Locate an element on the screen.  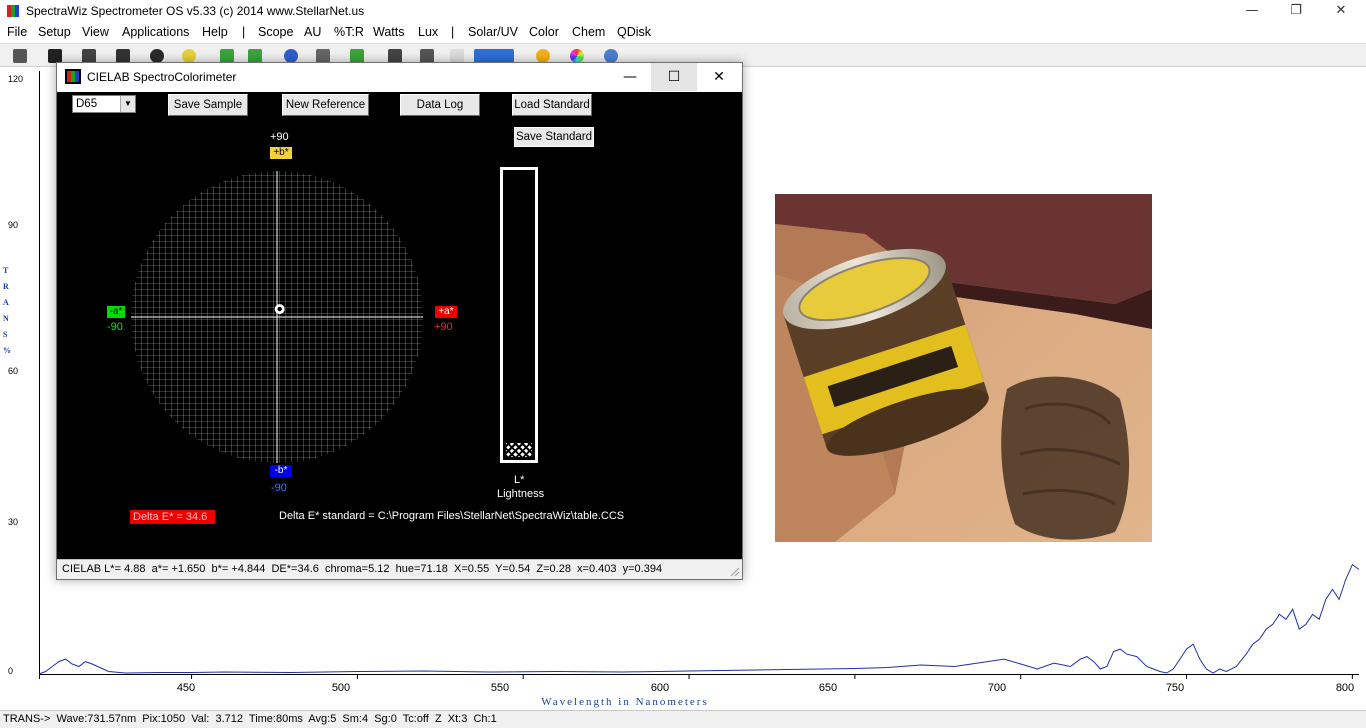
menu-watts: Watts is located at coordinates (388, 32).